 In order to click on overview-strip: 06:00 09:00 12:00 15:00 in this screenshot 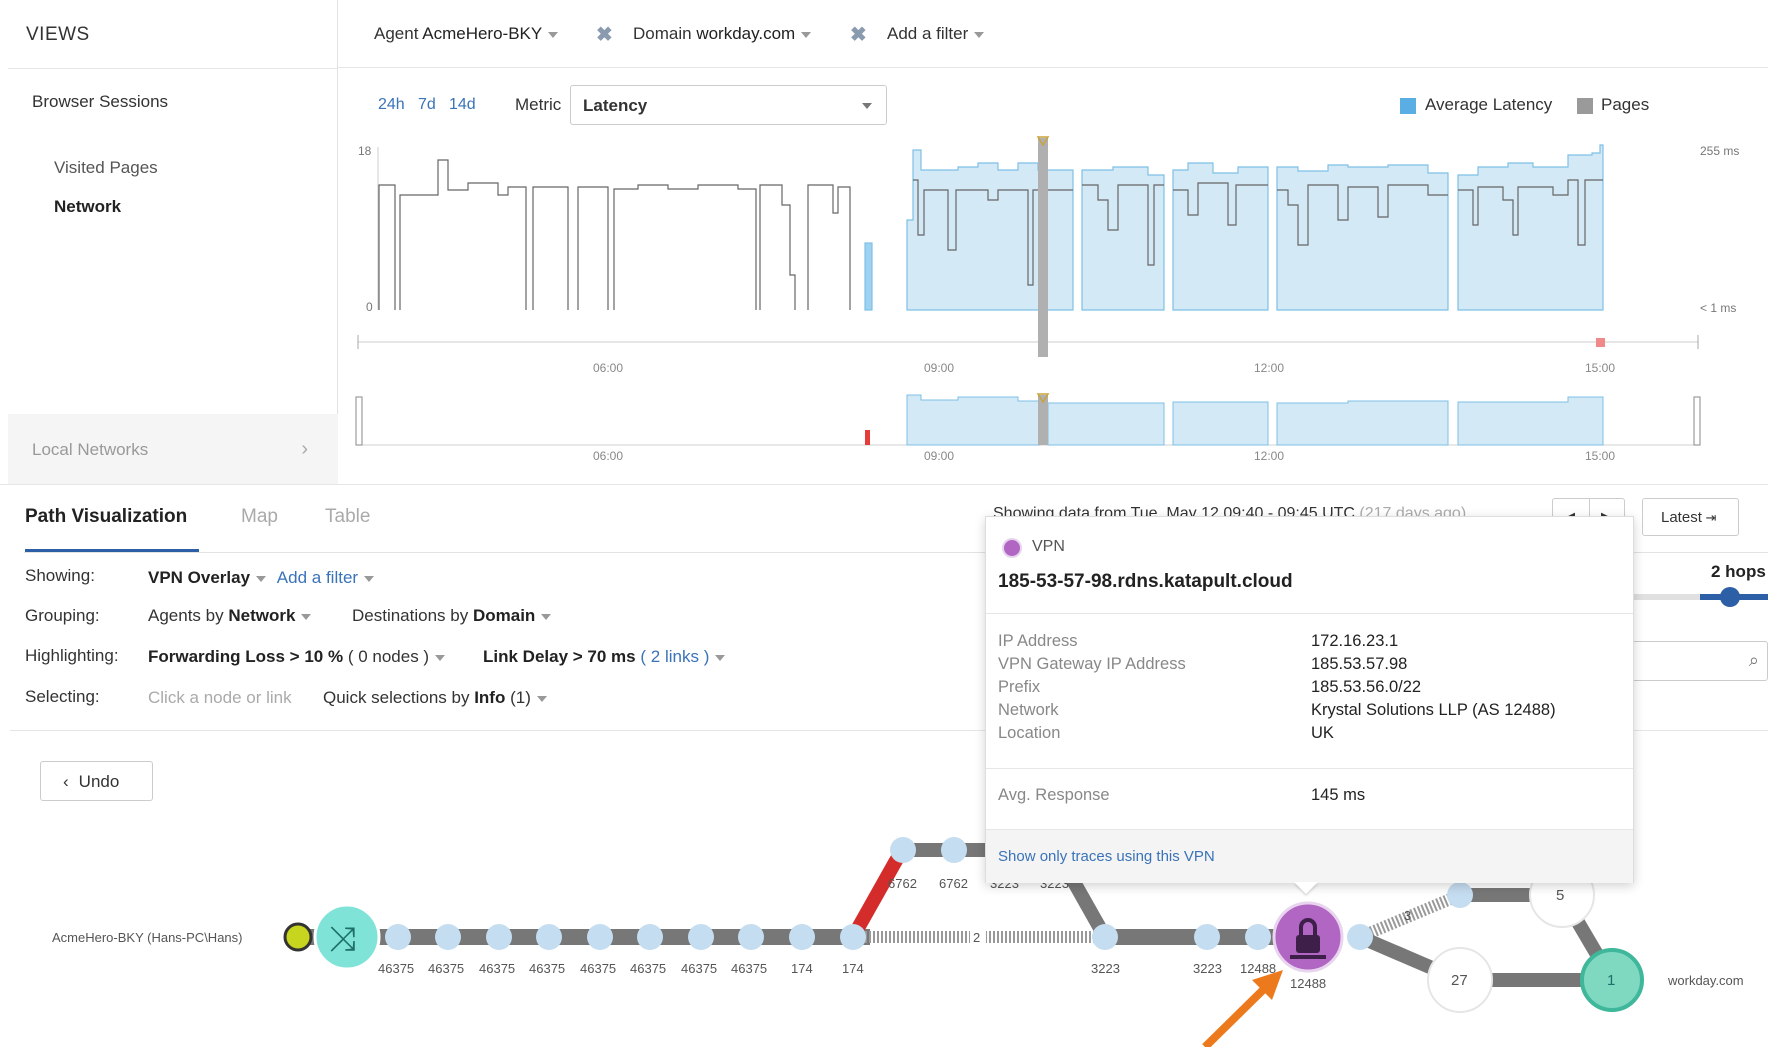, I will do `click(1028, 428)`.